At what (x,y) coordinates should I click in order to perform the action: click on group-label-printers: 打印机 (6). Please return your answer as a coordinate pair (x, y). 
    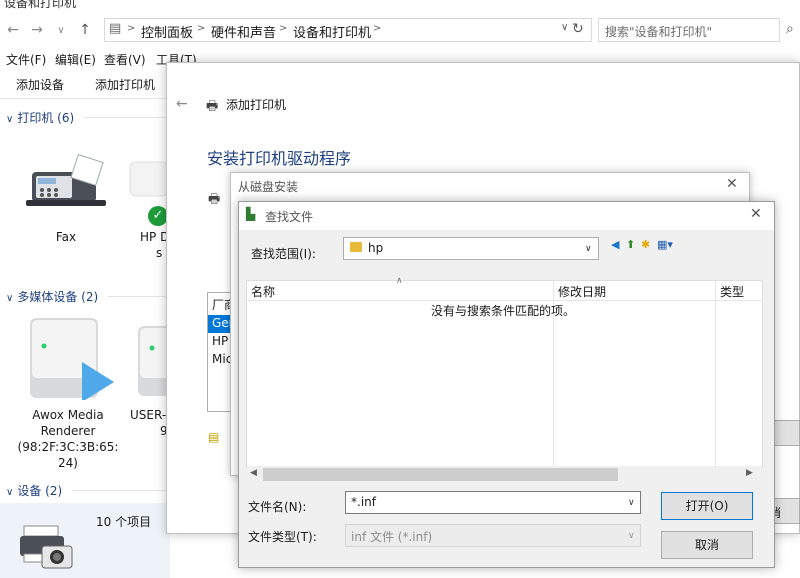
    Looking at the image, I should click on (46, 118).